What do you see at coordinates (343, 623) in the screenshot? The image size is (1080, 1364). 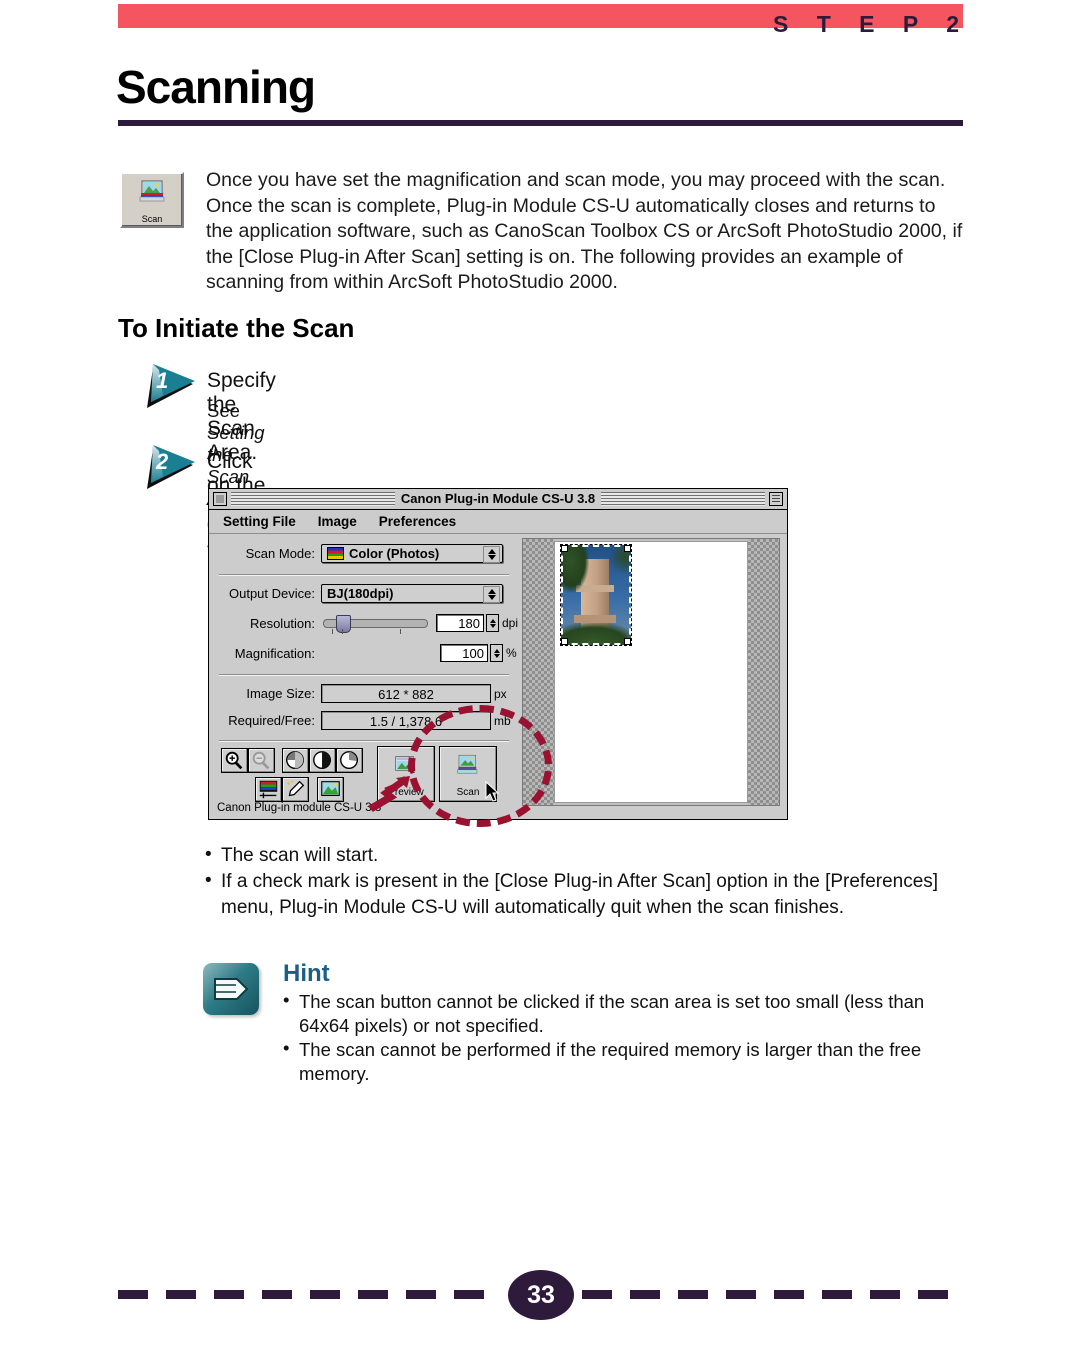 I see `resolution-slider-thumb` at bounding box center [343, 623].